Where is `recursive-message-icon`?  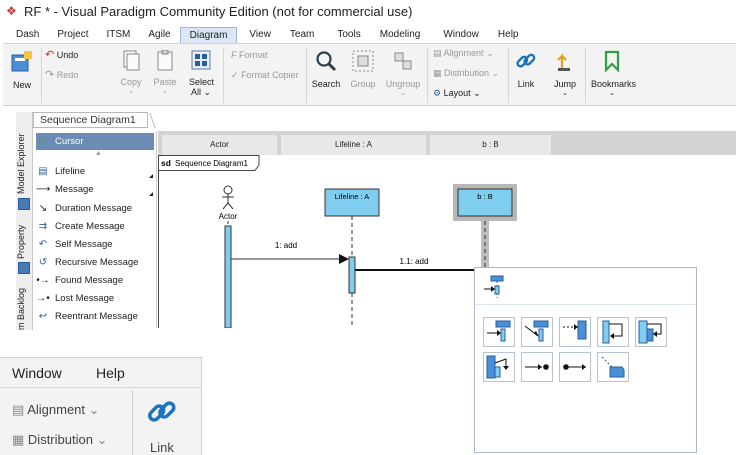 recursive-message-icon is located at coordinates (650, 332).